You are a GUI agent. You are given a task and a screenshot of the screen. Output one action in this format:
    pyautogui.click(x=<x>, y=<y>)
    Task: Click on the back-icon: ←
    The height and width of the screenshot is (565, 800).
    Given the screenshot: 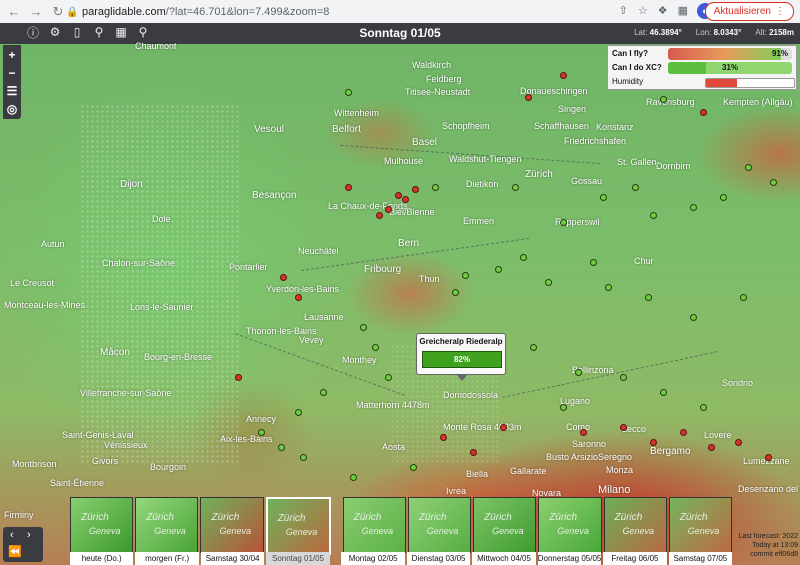 What is the action you would take?
    pyautogui.click(x=14, y=12)
    